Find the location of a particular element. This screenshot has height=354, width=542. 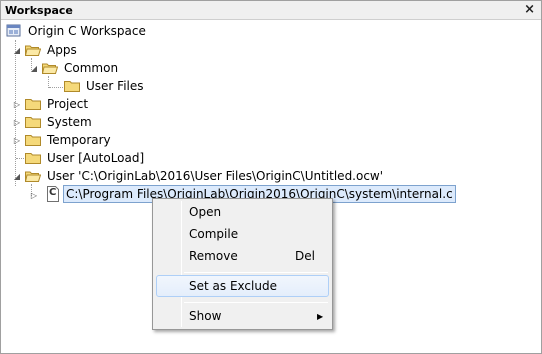

tree-item-label: User [AutoLoad] is located at coordinates (96, 158).